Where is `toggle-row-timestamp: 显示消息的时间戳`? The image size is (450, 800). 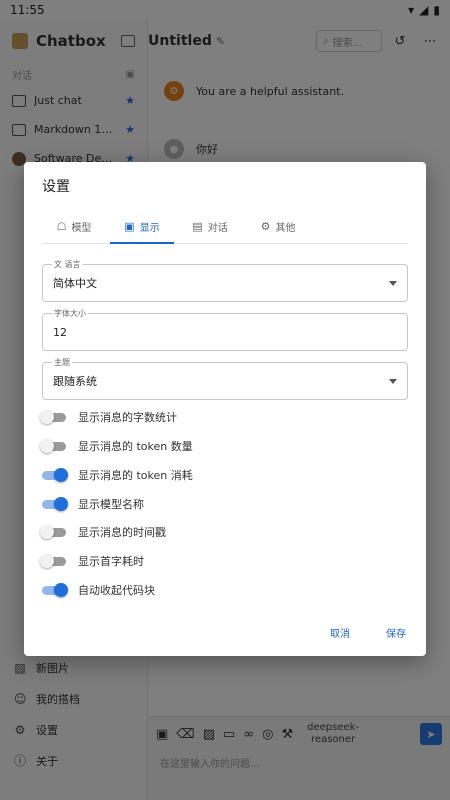
toggle-row-timestamp: 显示消息的时间戳 is located at coordinates (103, 532).